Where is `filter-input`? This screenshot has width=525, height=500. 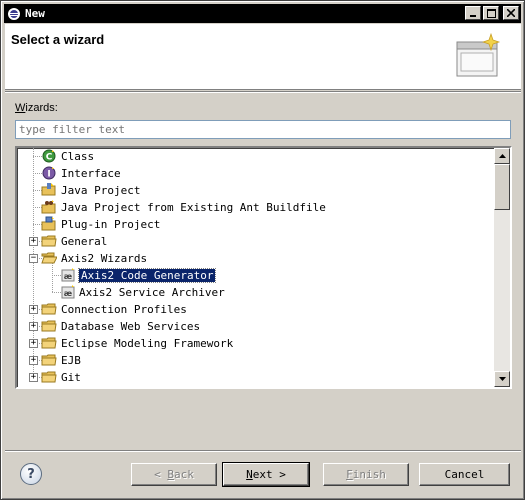
filter-input is located at coordinates (263, 129).